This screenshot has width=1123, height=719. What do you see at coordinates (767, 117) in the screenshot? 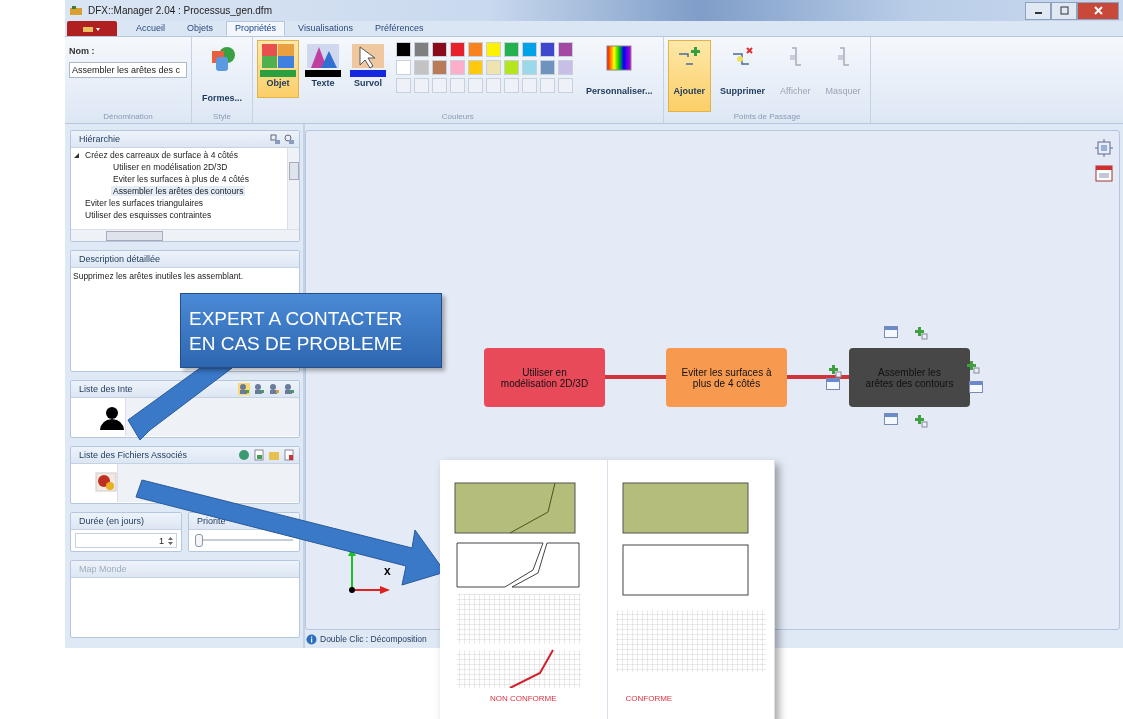
I see `group-caption: Points de Passage` at bounding box center [767, 117].